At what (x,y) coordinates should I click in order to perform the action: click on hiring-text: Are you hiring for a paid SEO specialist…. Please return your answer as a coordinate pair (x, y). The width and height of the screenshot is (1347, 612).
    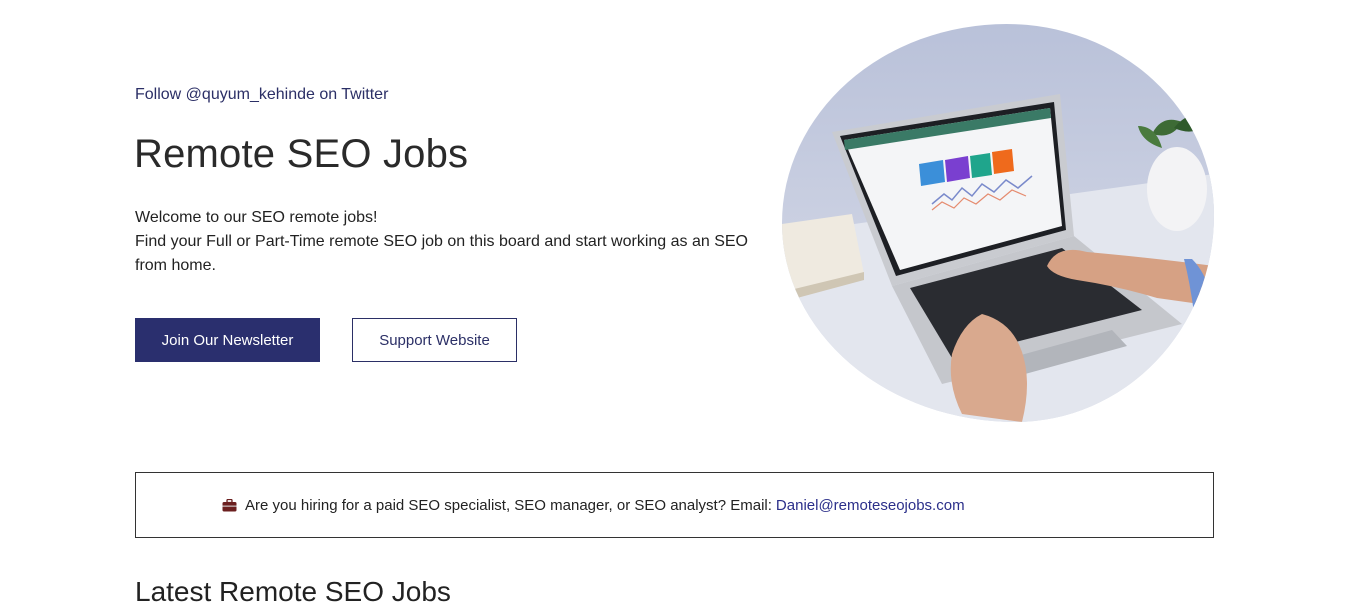
    Looking at the image, I should click on (508, 505).